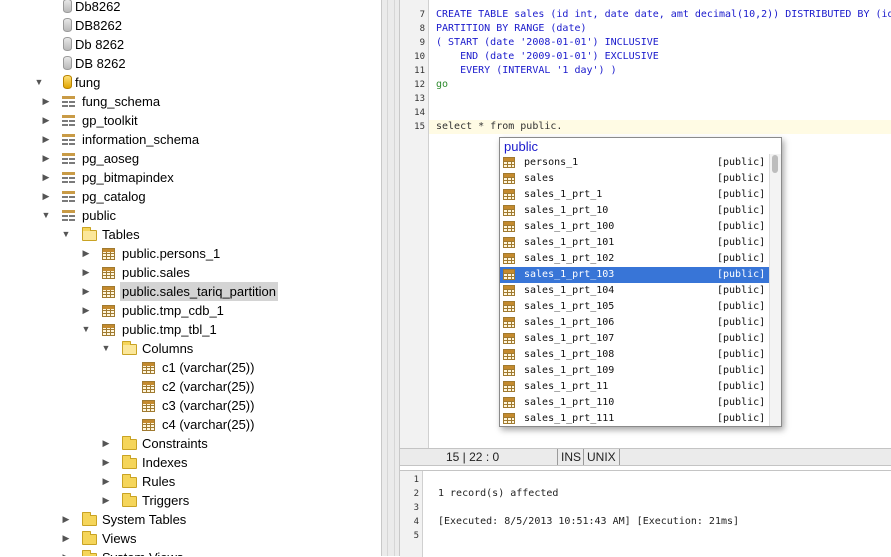 The height and width of the screenshot is (557, 891). Describe the element at coordinates (190, 82) in the screenshot. I see `tree-item: ▼ fung` at that location.